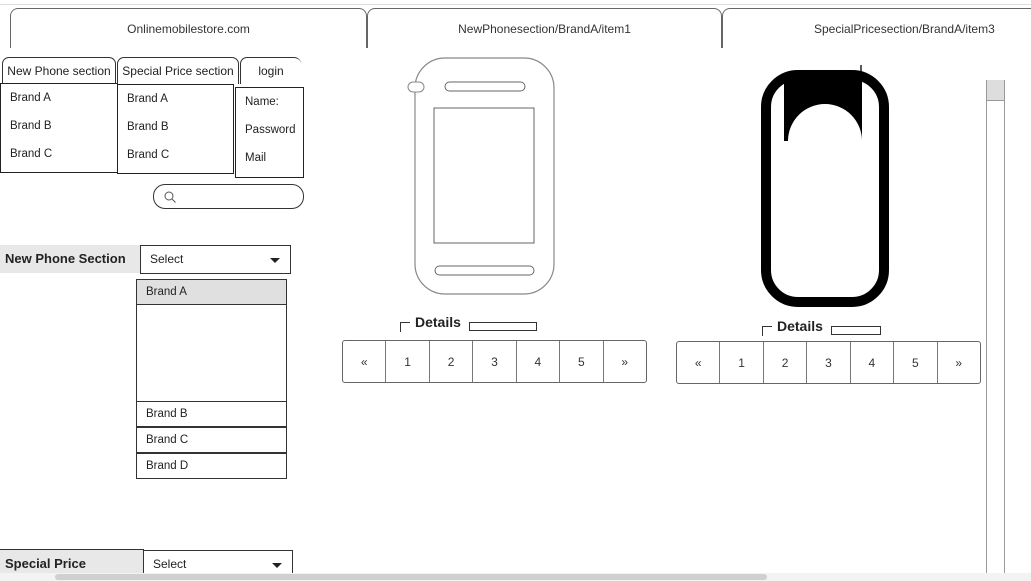 The height and width of the screenshot is (581, 1031). I want to click on phone-outline-icon, so click(482, 177).